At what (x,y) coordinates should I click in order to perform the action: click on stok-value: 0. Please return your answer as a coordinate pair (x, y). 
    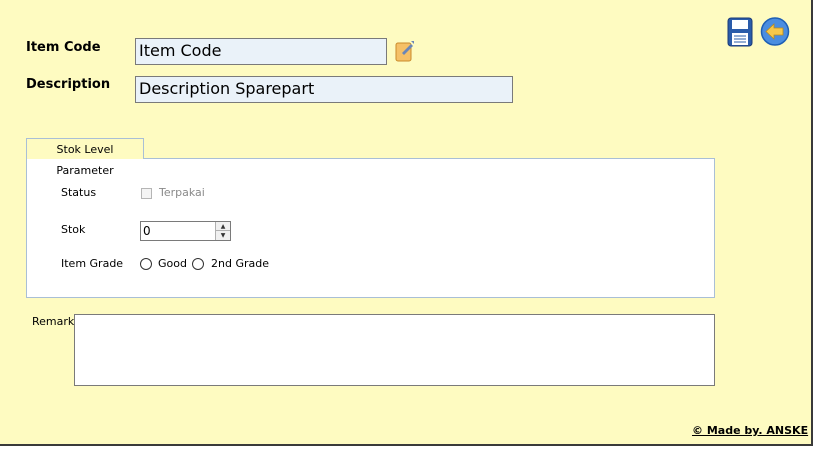
    Looking at the image, I should click on (147, 231).